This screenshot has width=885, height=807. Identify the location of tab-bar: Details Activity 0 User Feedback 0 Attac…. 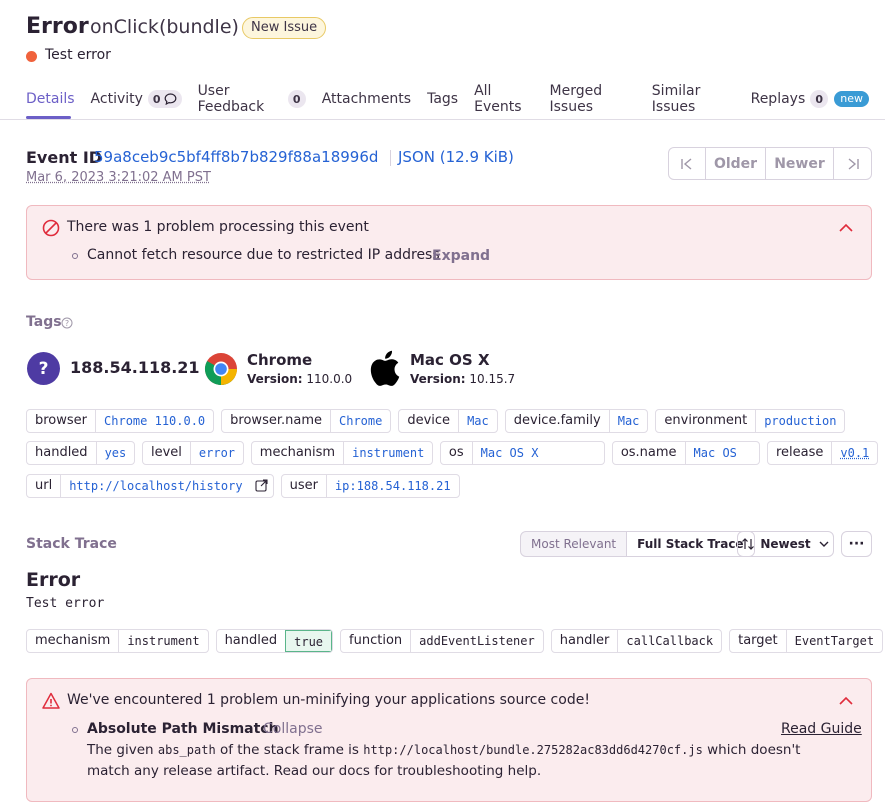
(455, 99).